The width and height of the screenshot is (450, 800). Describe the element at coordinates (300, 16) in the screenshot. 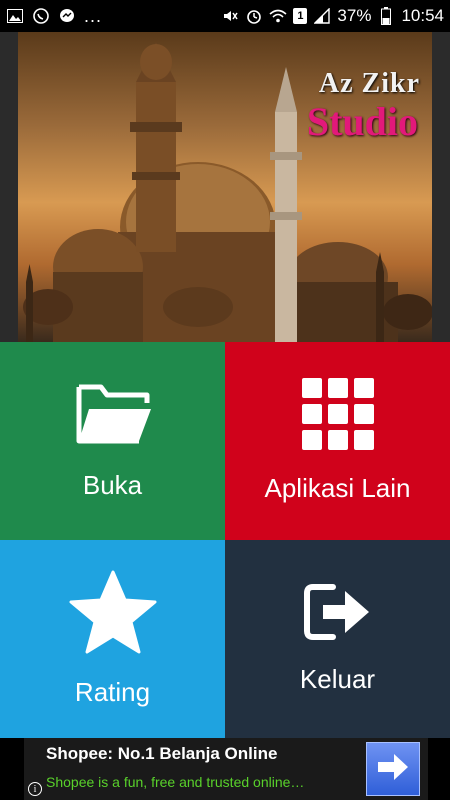

I see `sim-badge: 1` at that location.